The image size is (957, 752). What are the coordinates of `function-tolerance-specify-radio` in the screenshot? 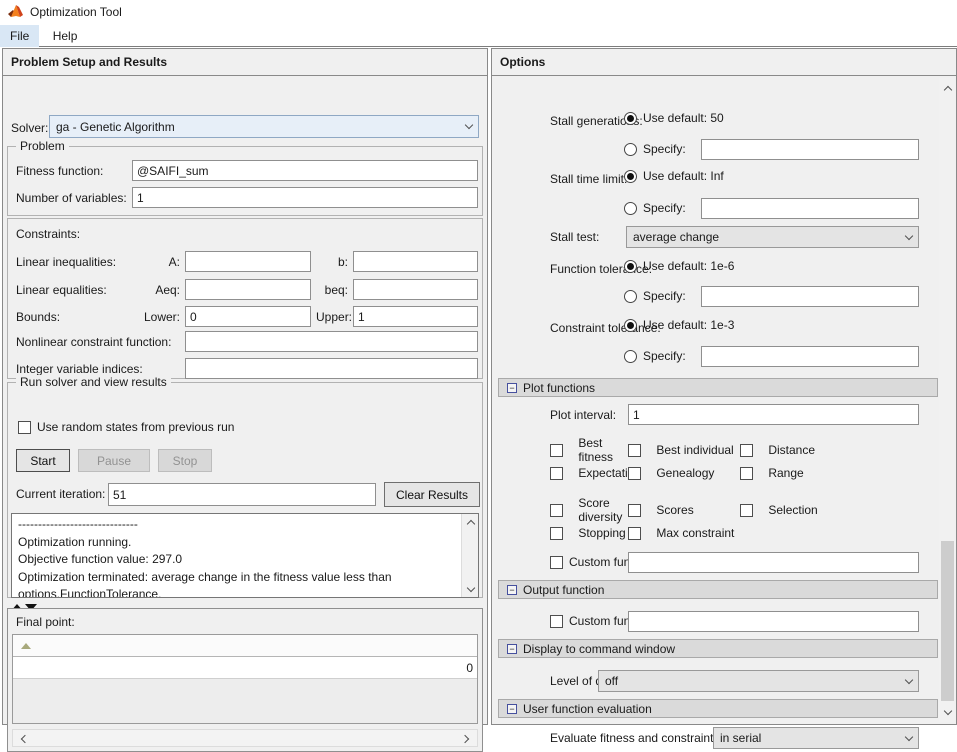 It's located at (630, 296).